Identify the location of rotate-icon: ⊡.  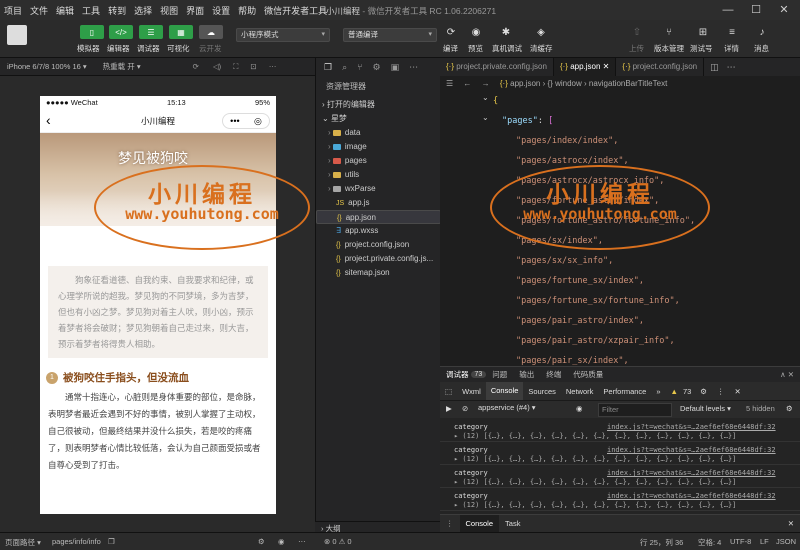
(253, 66).